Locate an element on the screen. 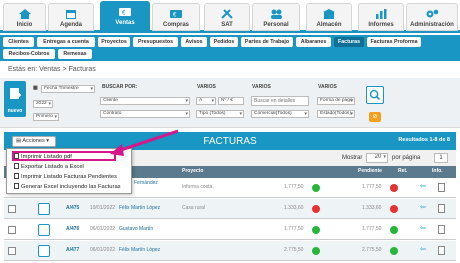  actions-dropdown: ▤ Acciones ▾ is located at coordinates (34, 141).